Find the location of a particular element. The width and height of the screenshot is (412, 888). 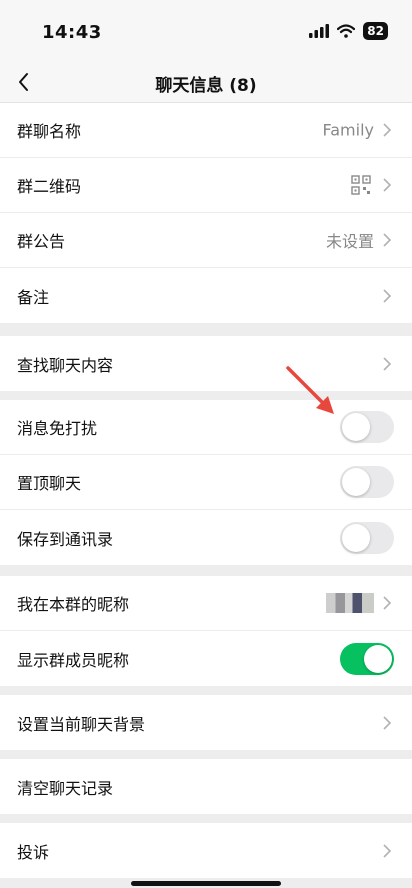

group-report: 投诉 is located at coordinates (206, 850).